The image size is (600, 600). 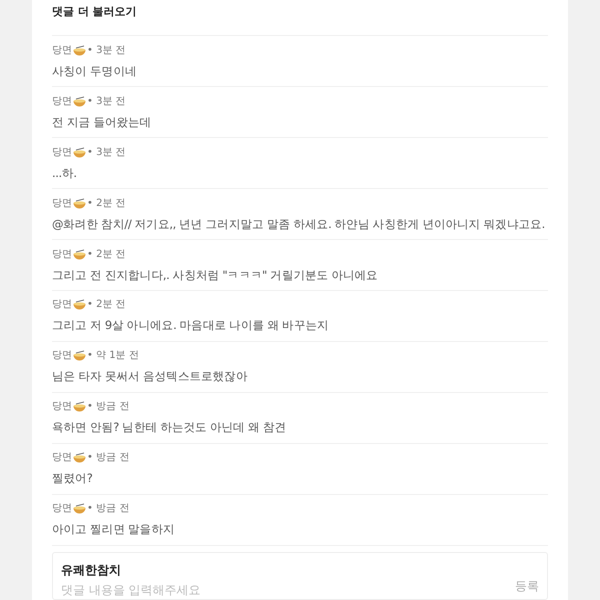 What do you see at coordinates (64, 173) in the screenshot?
I see `comment-text: ...하.` at bounding box center [64, 173].